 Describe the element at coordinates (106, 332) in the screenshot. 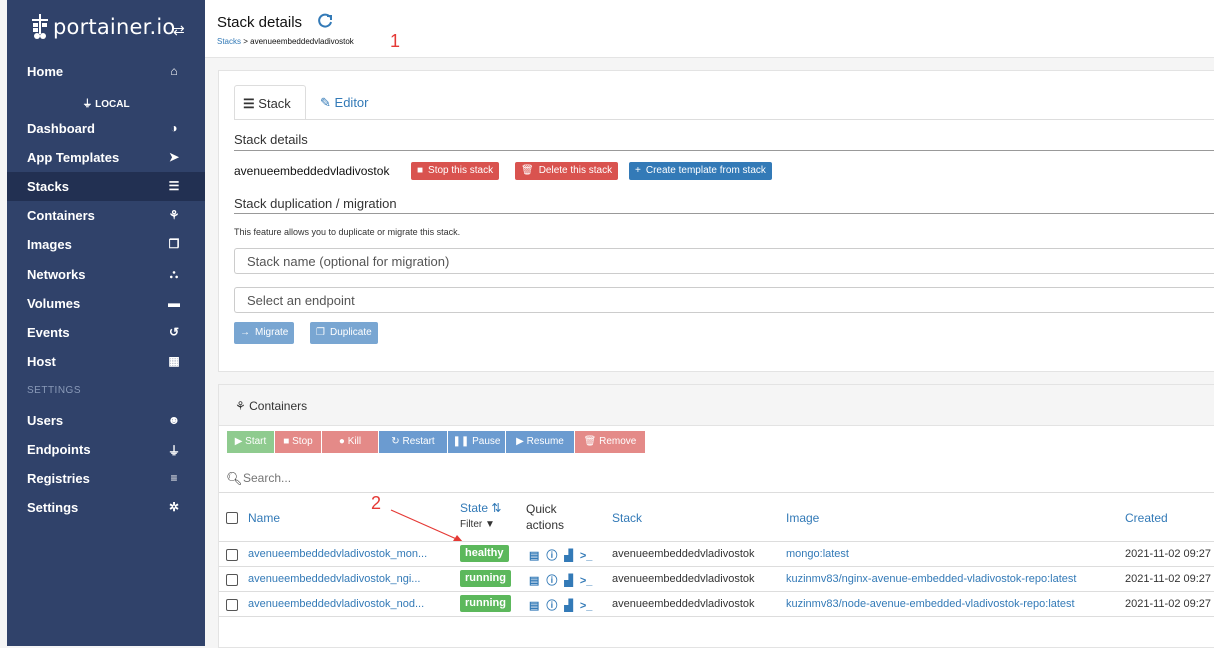

I see `sidebar-item-events: Events ↺` at that location.